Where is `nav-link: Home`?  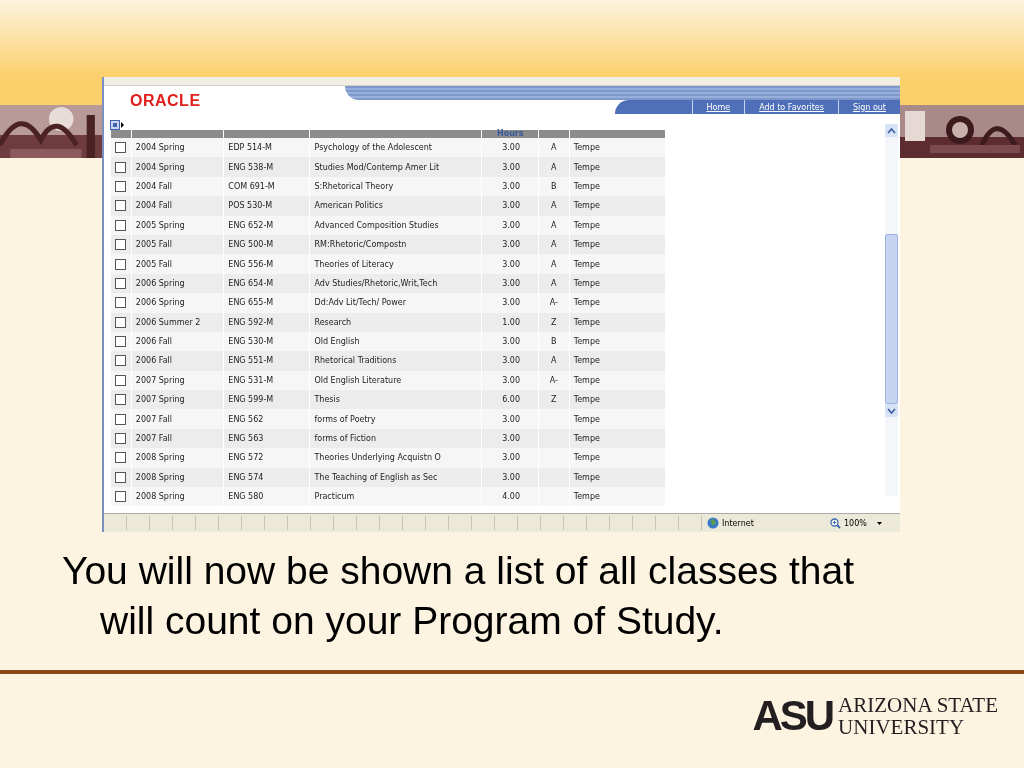 nav-link: Home is located at coordinates (718, 107).